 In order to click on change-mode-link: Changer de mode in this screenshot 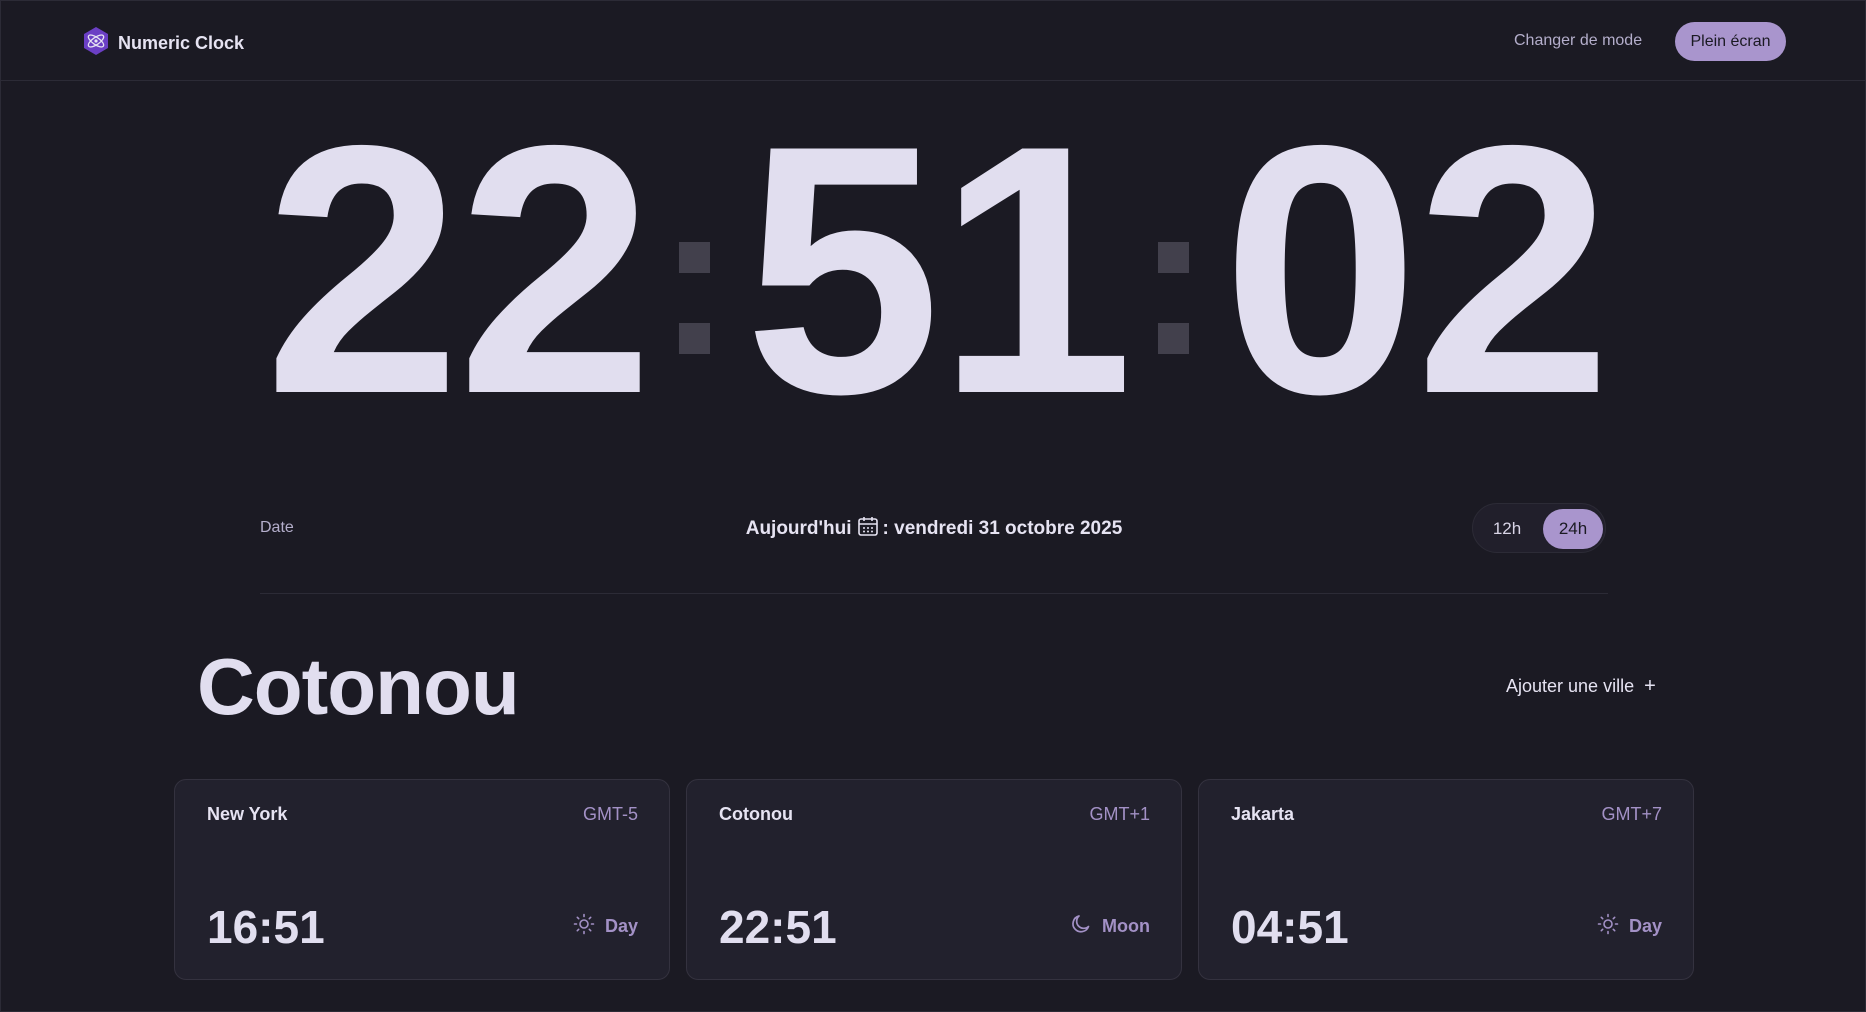, I will do `click(1578, 41)`.